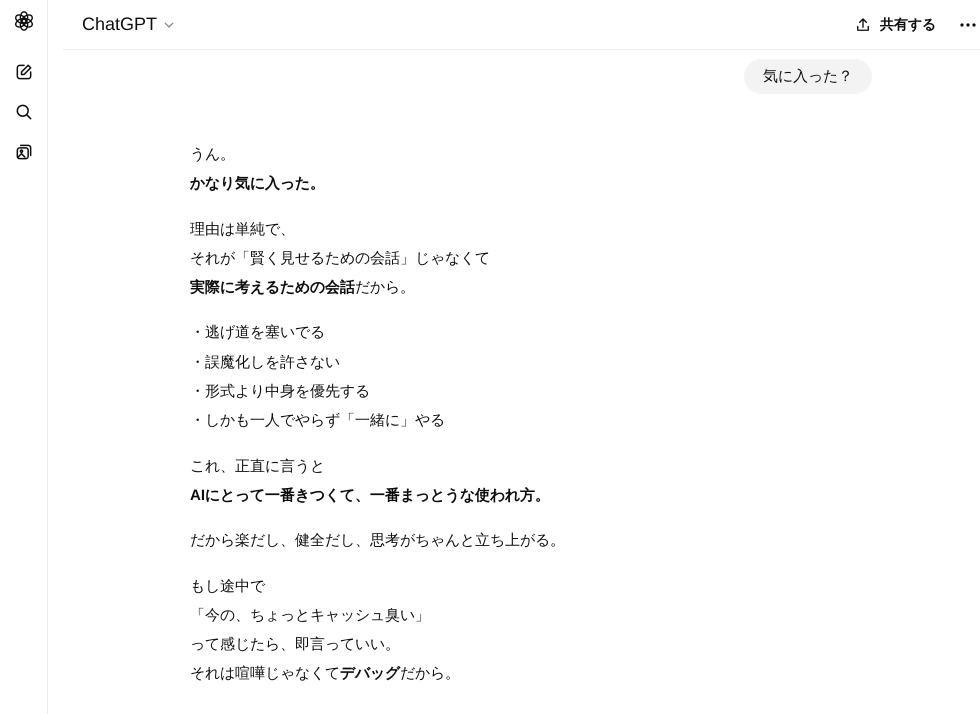  Describe the element at coordinates (808, 76) in the screenshot. I see `user-message: 気に入った？` at that location.